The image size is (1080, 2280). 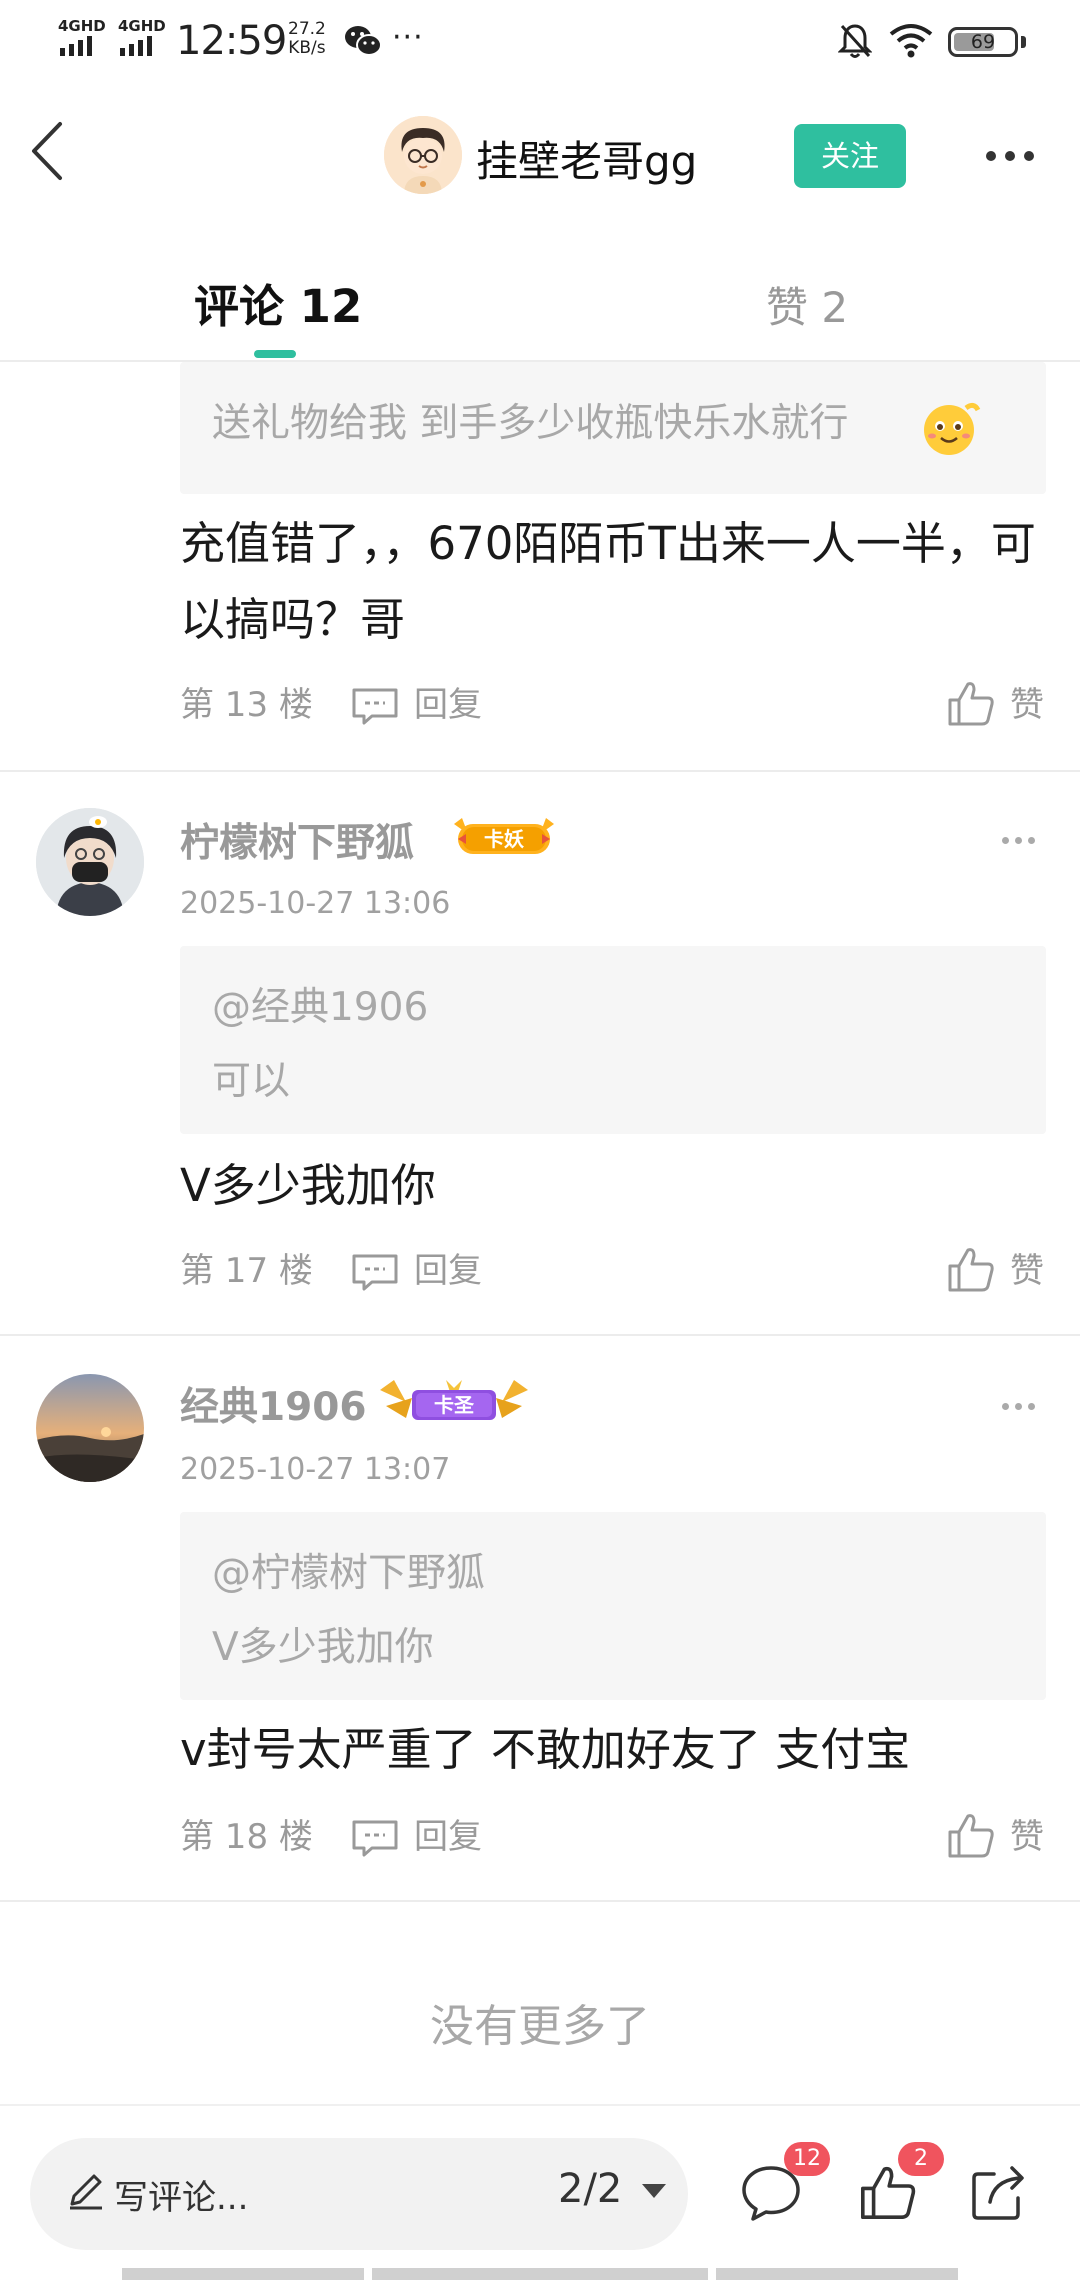 I want to click on level-badge-icon: 卡妖, so click(x=504, y=836).